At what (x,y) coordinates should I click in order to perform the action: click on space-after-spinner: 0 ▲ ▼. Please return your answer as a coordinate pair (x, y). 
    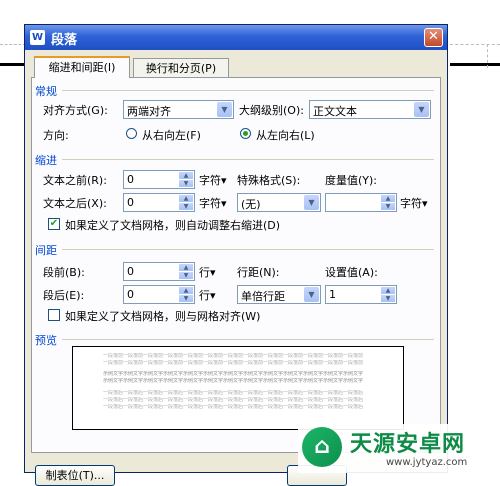
    Looking at the image, I should click on (159, 294).